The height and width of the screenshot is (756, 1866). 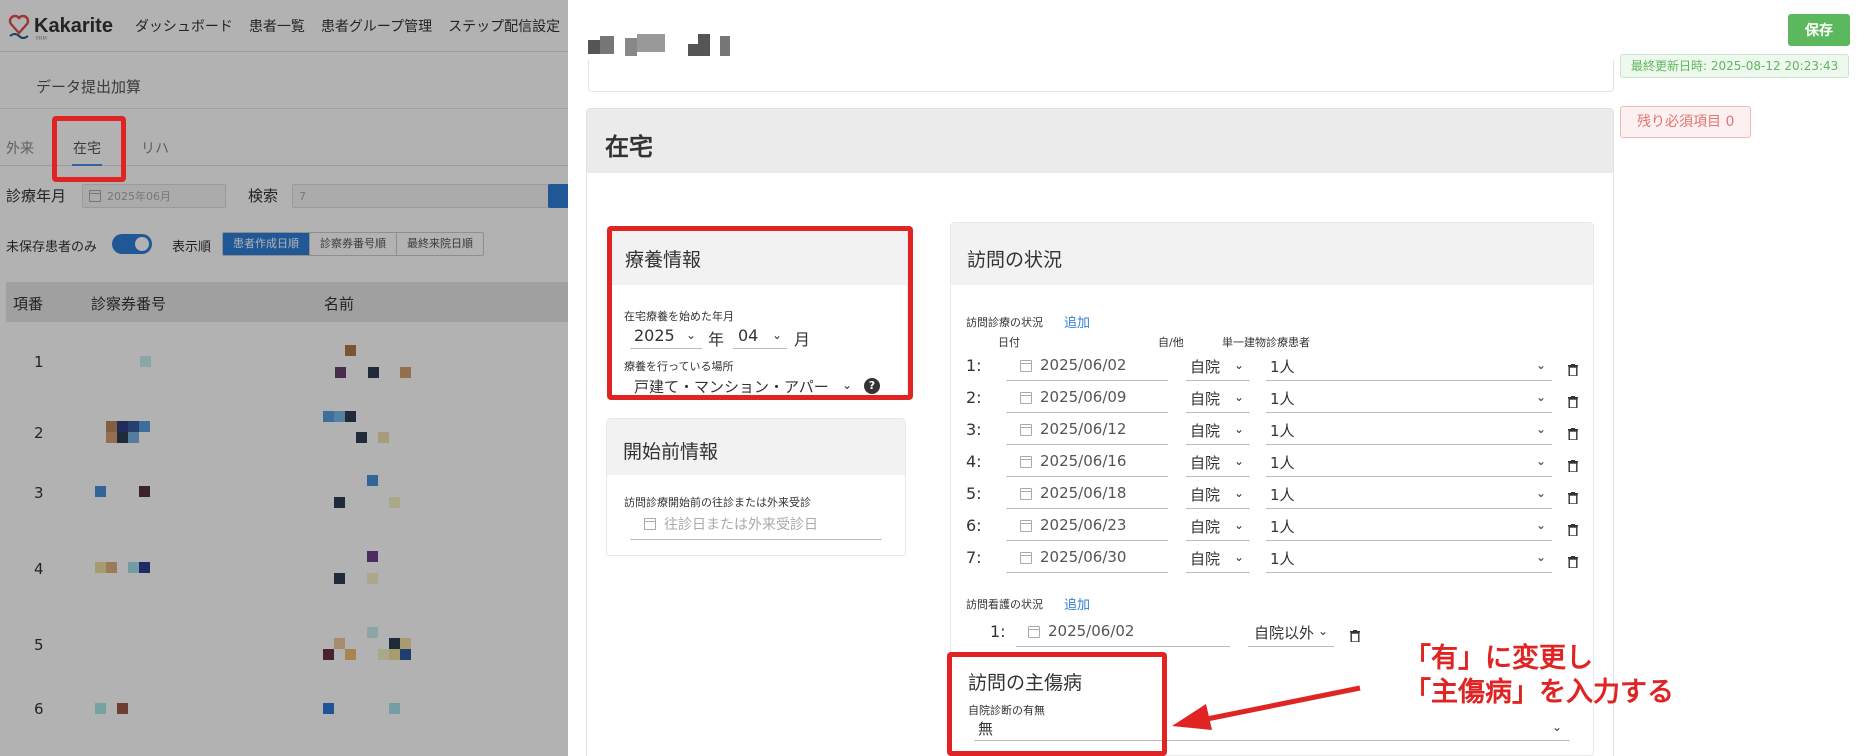 I want to click on card-header: 訪問の状況, so click(x=1272, y=254).